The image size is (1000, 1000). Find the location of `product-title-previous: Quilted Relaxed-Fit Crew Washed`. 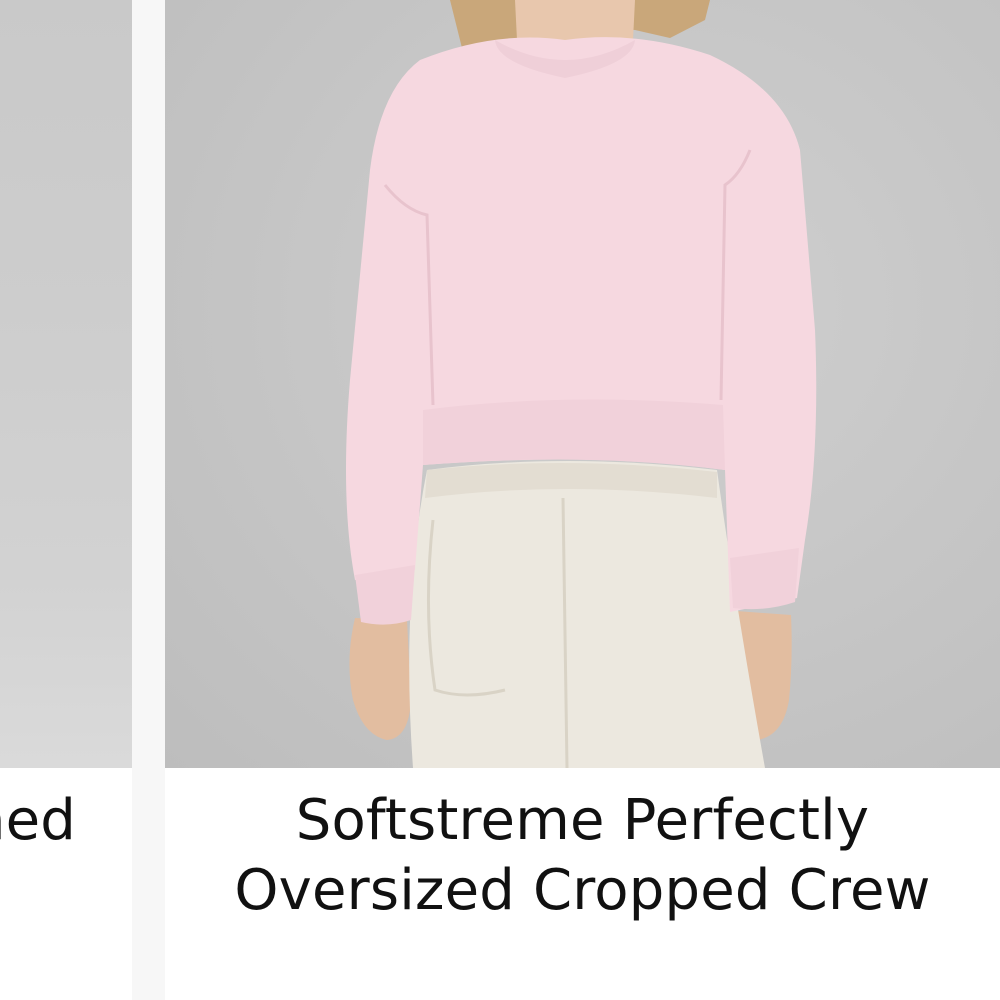

product-title-previous: Quilted Relaxed-Fit Crew Washed is located at coordinates (38, 821).